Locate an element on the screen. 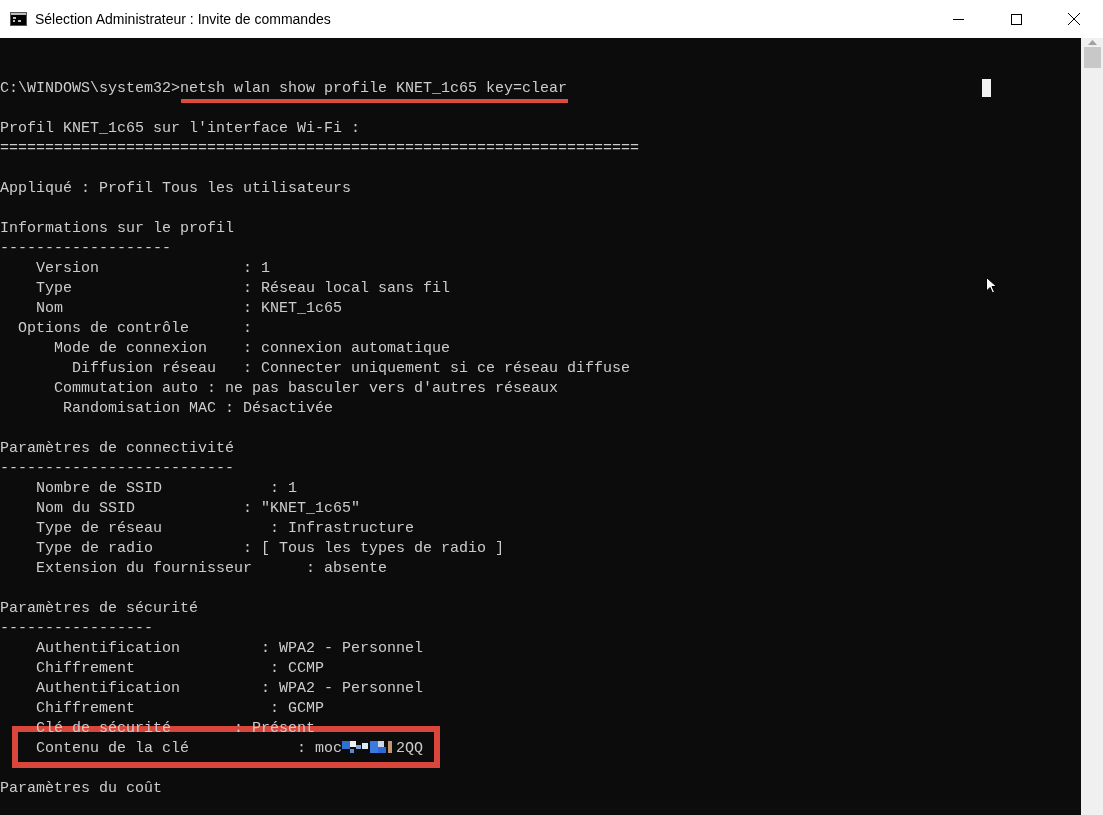 The image size is (1103, 815). console-line: Nombre de SSID : 1 is located at coordinates (167, 488).